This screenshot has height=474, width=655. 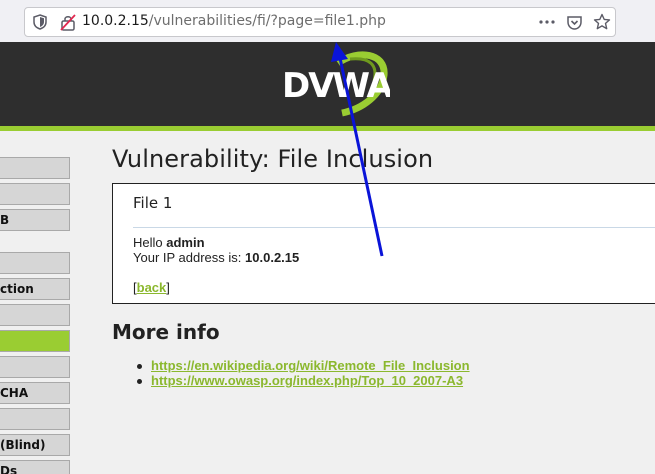 I want to click on divider, so click(x=394, y=227).